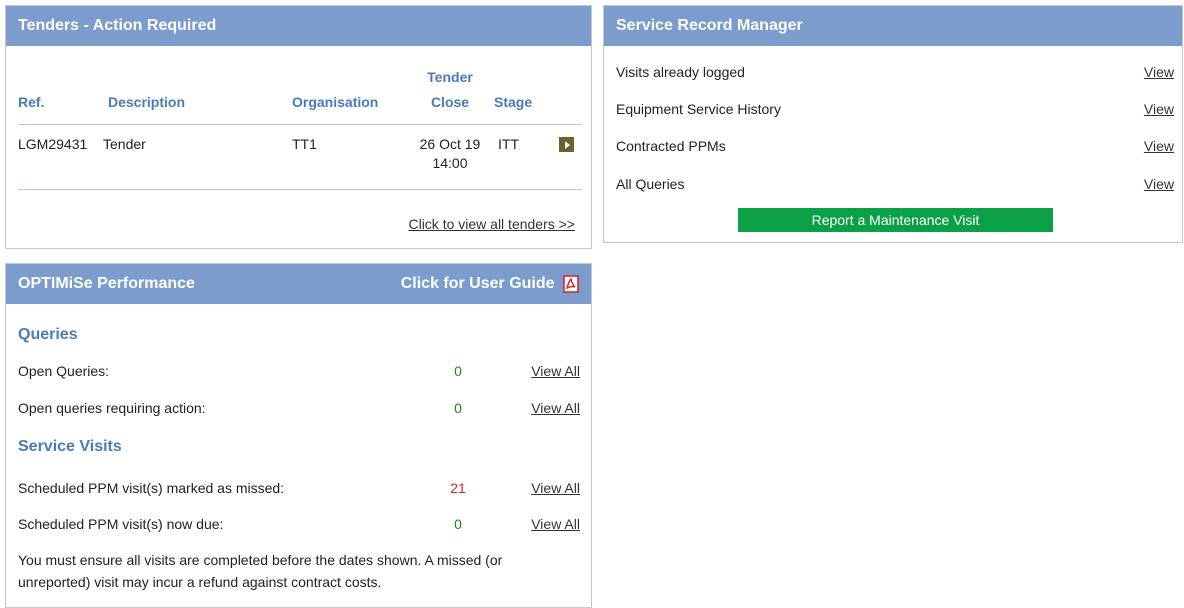 This screenshot has width=1184, height=608. What do you see at coordinates (117, 25) in the screenshot?
I see `tenders-title: Tenders - Action Required` at bounding box center [117, 25].